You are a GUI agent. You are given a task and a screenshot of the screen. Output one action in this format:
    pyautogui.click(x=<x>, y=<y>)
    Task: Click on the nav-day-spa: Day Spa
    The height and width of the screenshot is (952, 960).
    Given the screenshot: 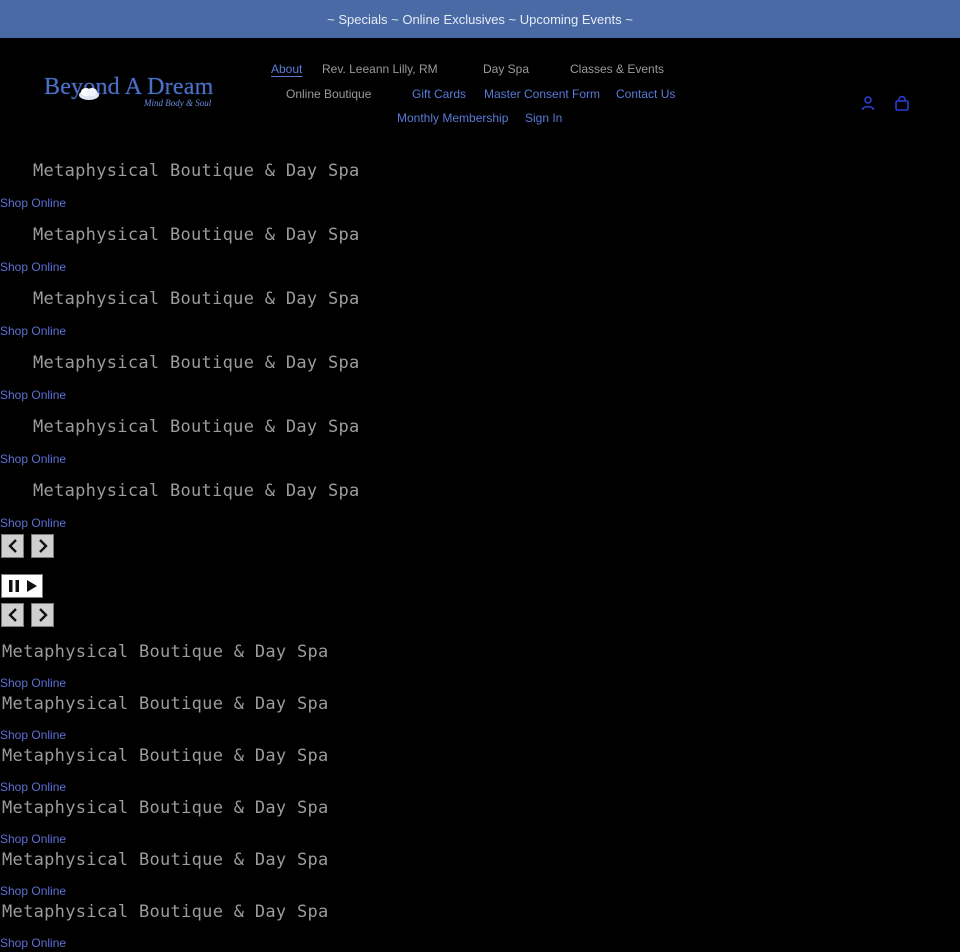 What is the action you would take?
    pyautogui.click(x=506, y=69)
    